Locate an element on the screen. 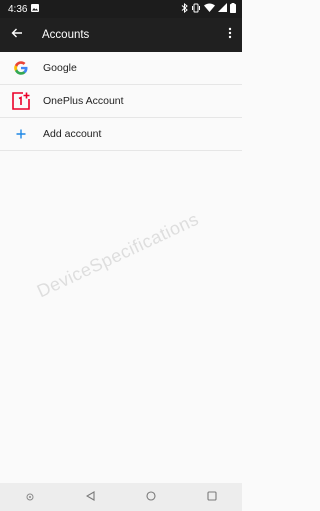 This screenshot has height=511, width=320. home-circle-icon is located at coordinates (151, 497).